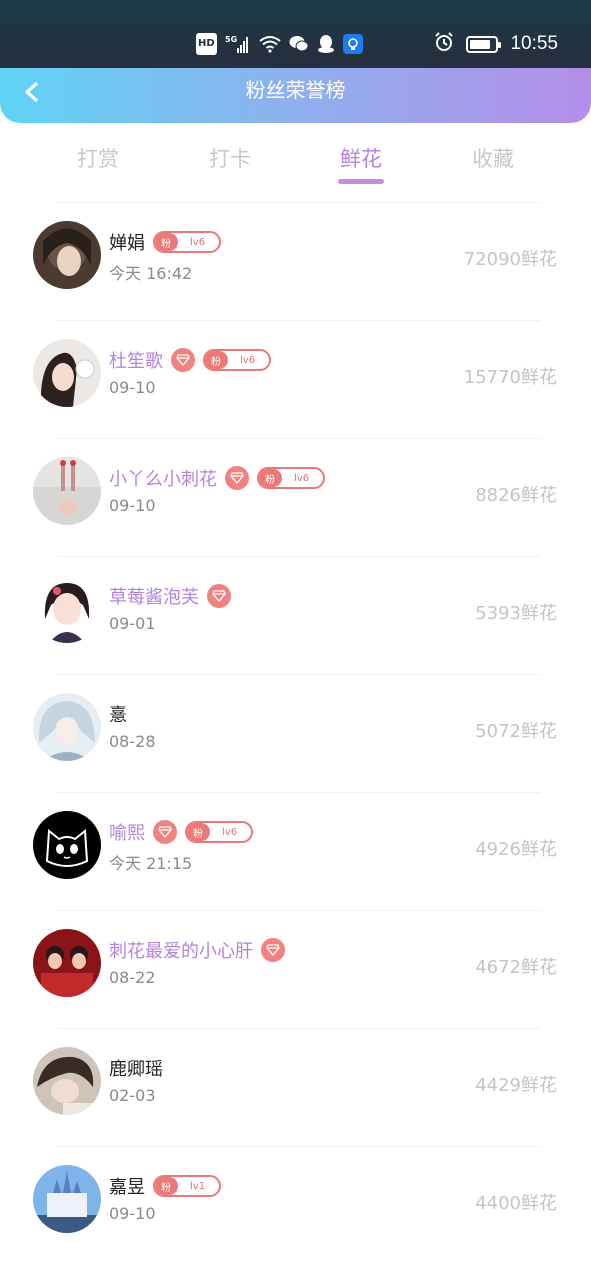 The height and width of the screenshot is (1280, 591). What do you see at coordinates (295, 261) in the screenshot?
I see `list-item: 婵娟 粉 lv6 今天 16:42 72090鲜花` at bounding box center [295, 261].